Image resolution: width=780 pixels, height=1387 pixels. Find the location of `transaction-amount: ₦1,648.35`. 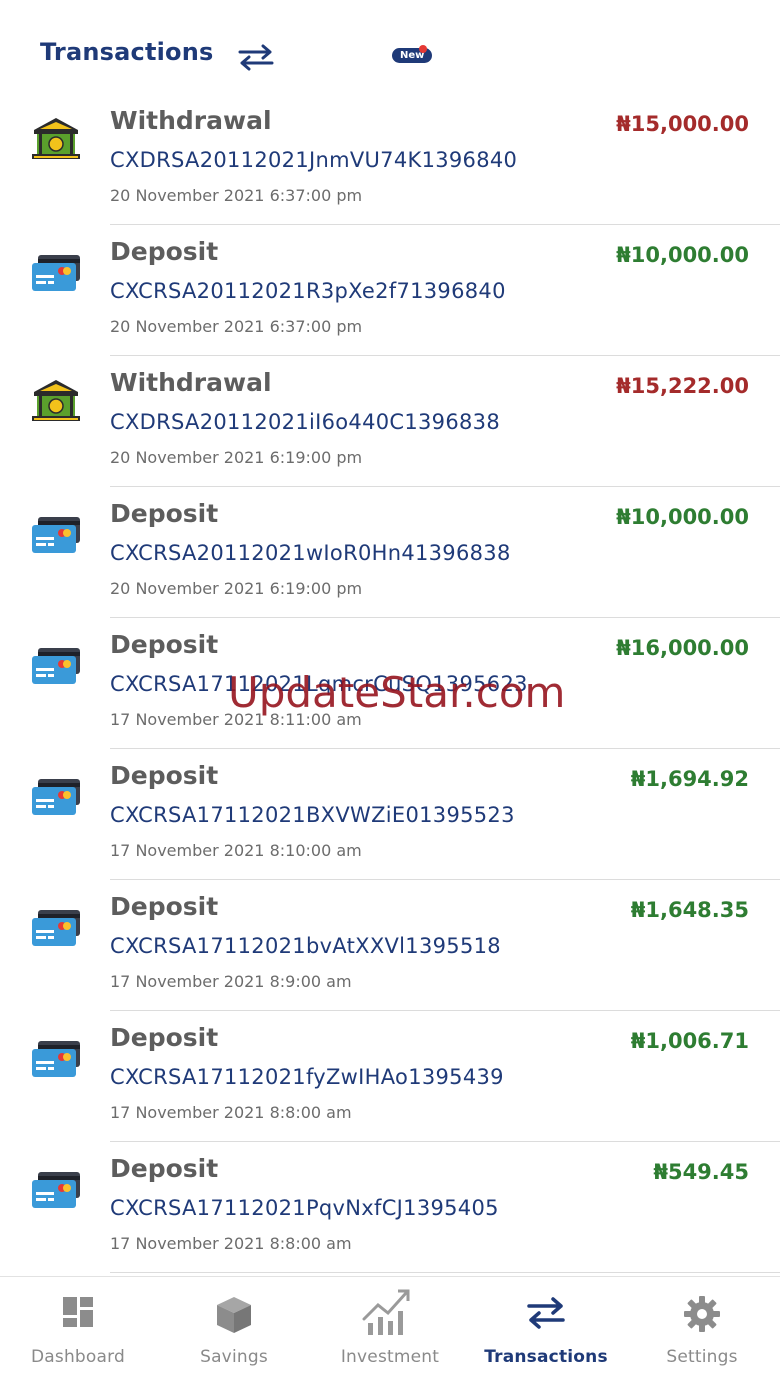

transaction-amount: ₦1,648.35 is located at coordinates (689, 910).